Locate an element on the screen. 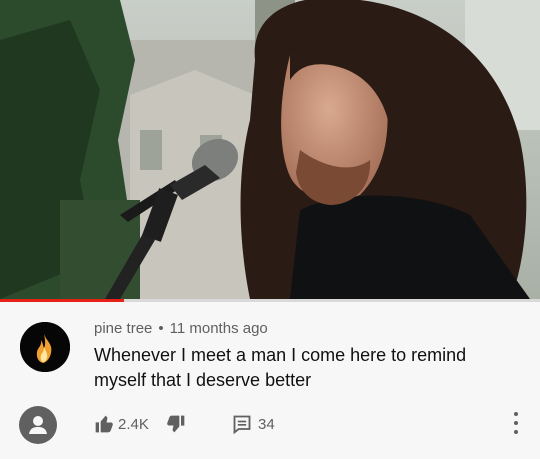 Image resolution: width=540 pixels, height=459 pixels. thumbs-up-icon is located at coordinates (104, 424).